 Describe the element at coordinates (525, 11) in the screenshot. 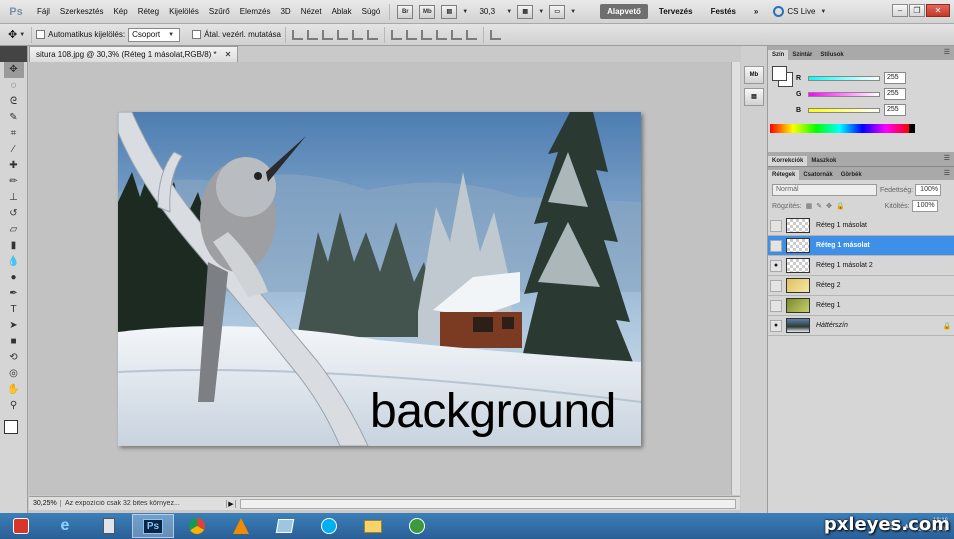

I see `arrange-documents-icon: ▦` at that location.